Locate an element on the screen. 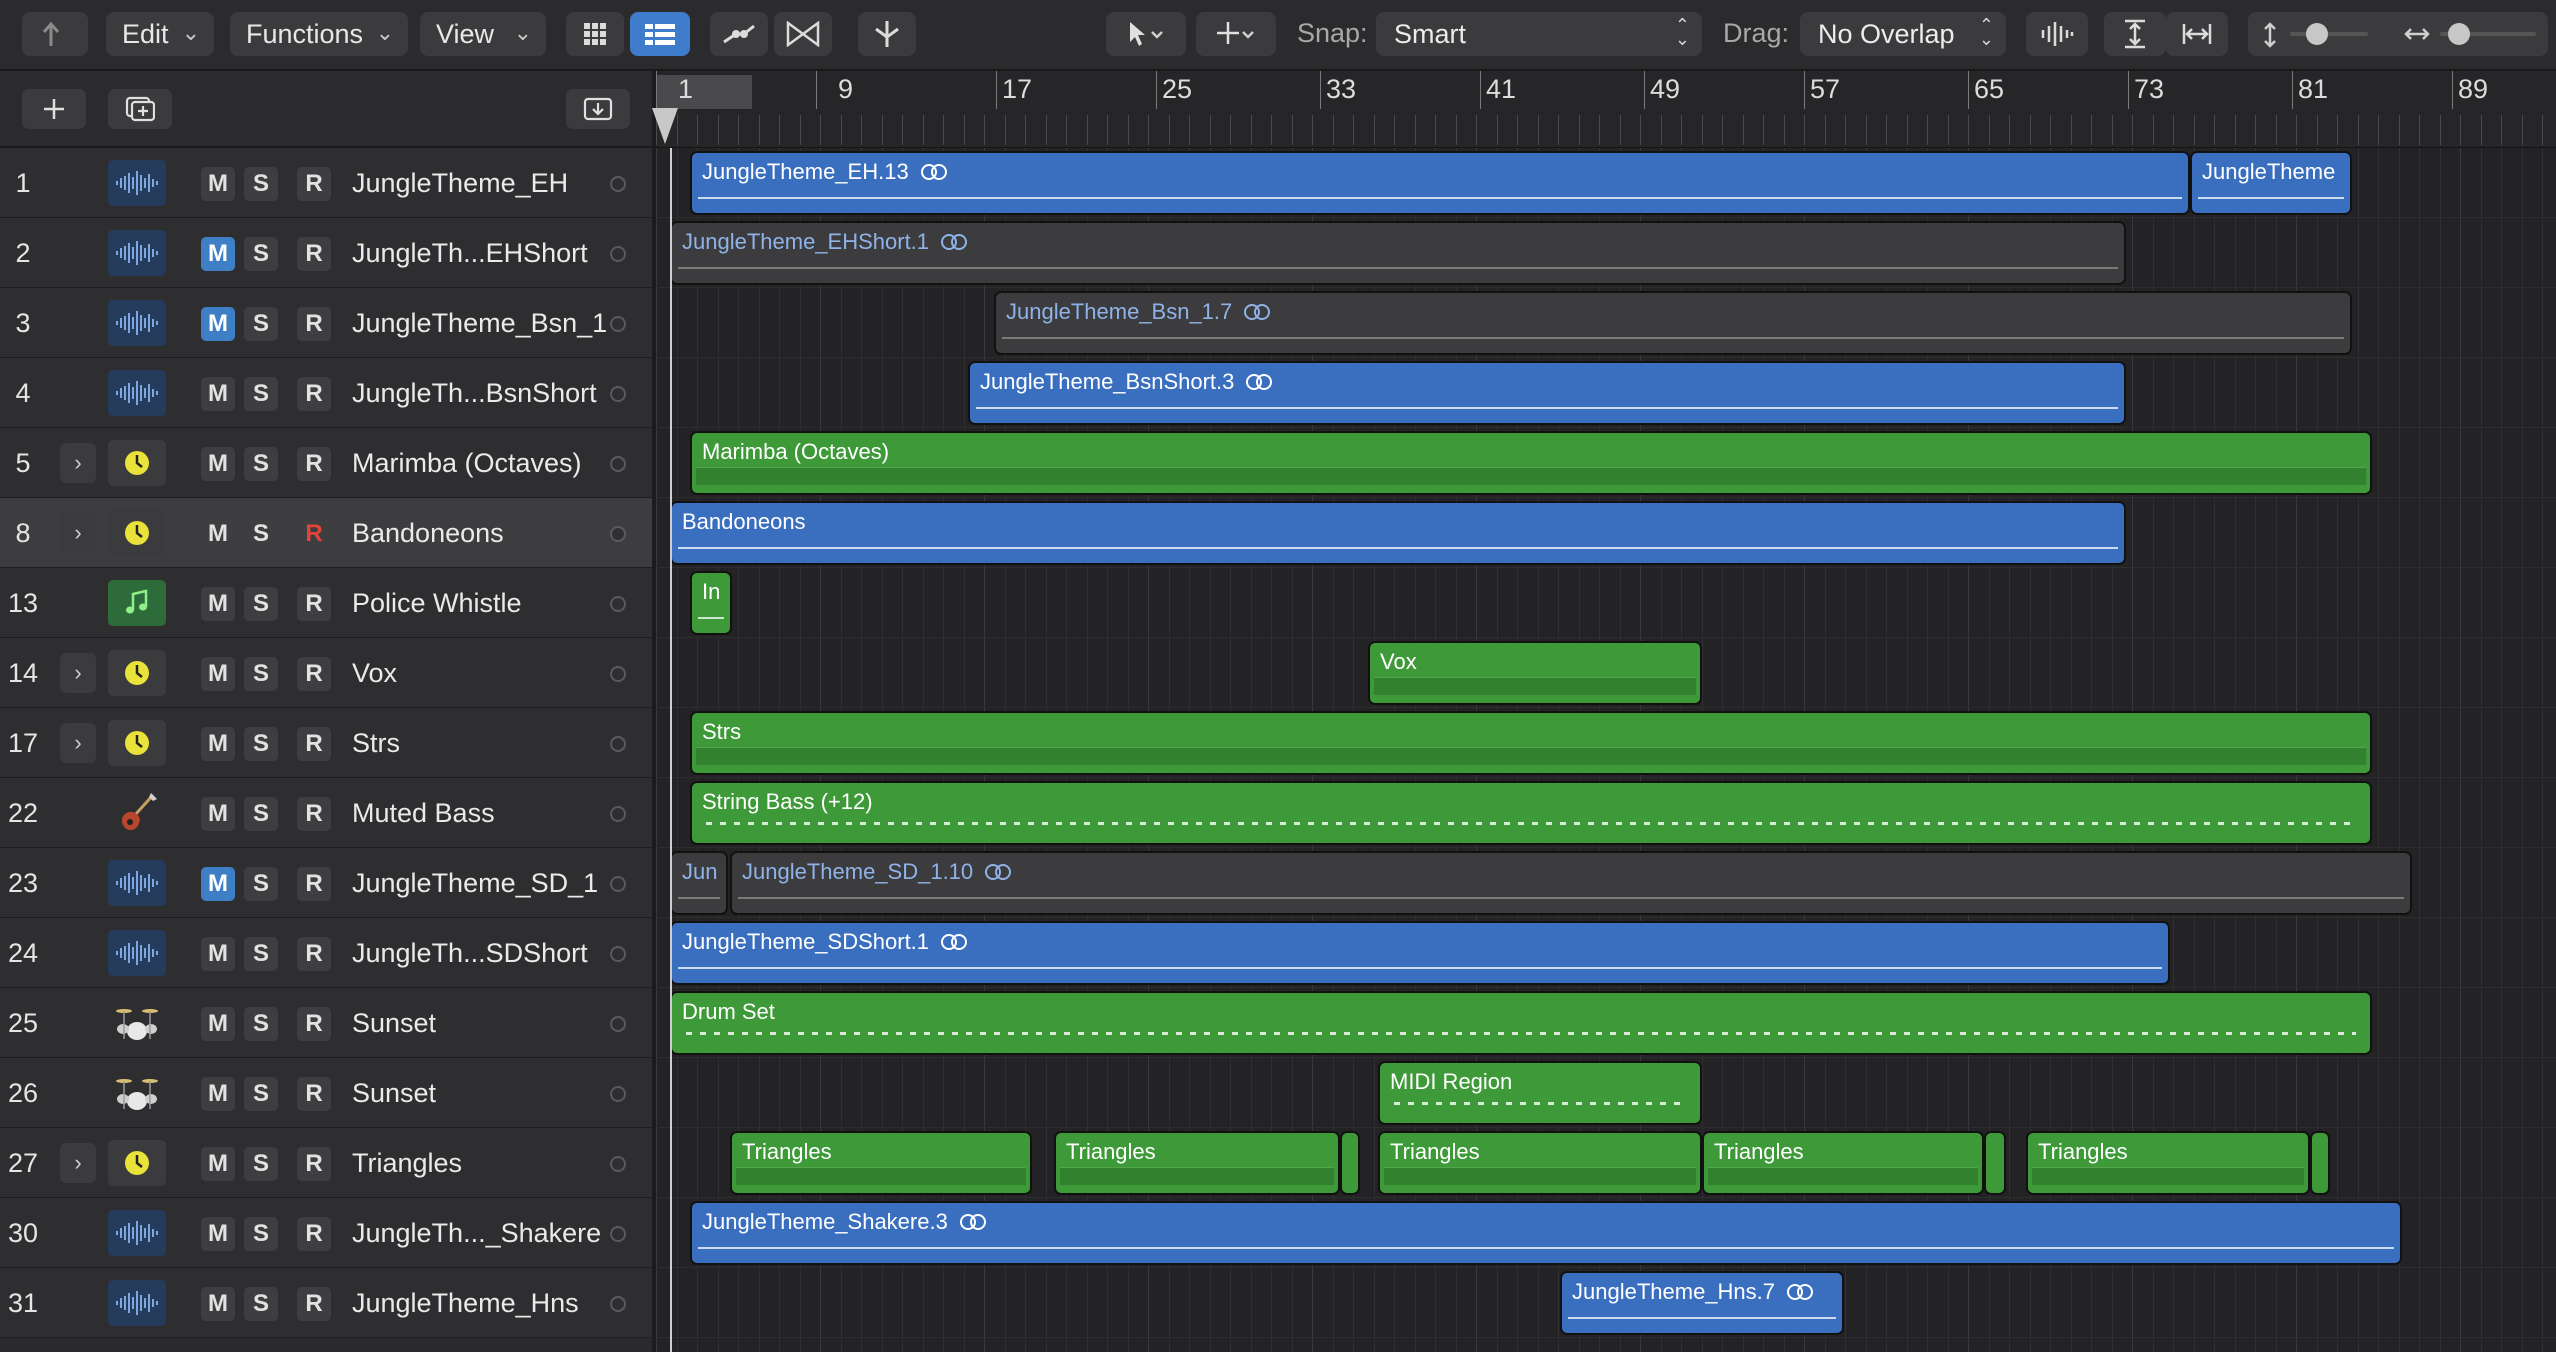 This screenshot has width=2556, height=1352. midi-region: String Bass (+12) is located at coordinates (1531, 813).